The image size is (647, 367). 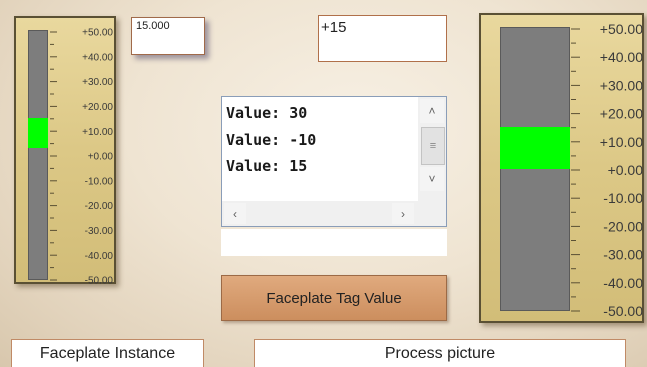 I want to click on value-list-box: Value: 30 Value: -10 Value: 15 ˄ ≡ ˅ ‹ ›, so click(x=334, y=161).